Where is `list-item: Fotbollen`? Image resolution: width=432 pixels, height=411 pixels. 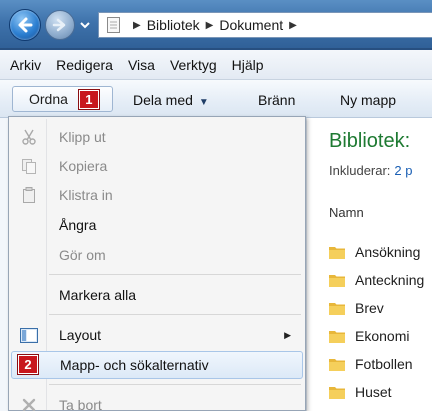
list-item: Fotbollen is located at coordinates (376, 364).